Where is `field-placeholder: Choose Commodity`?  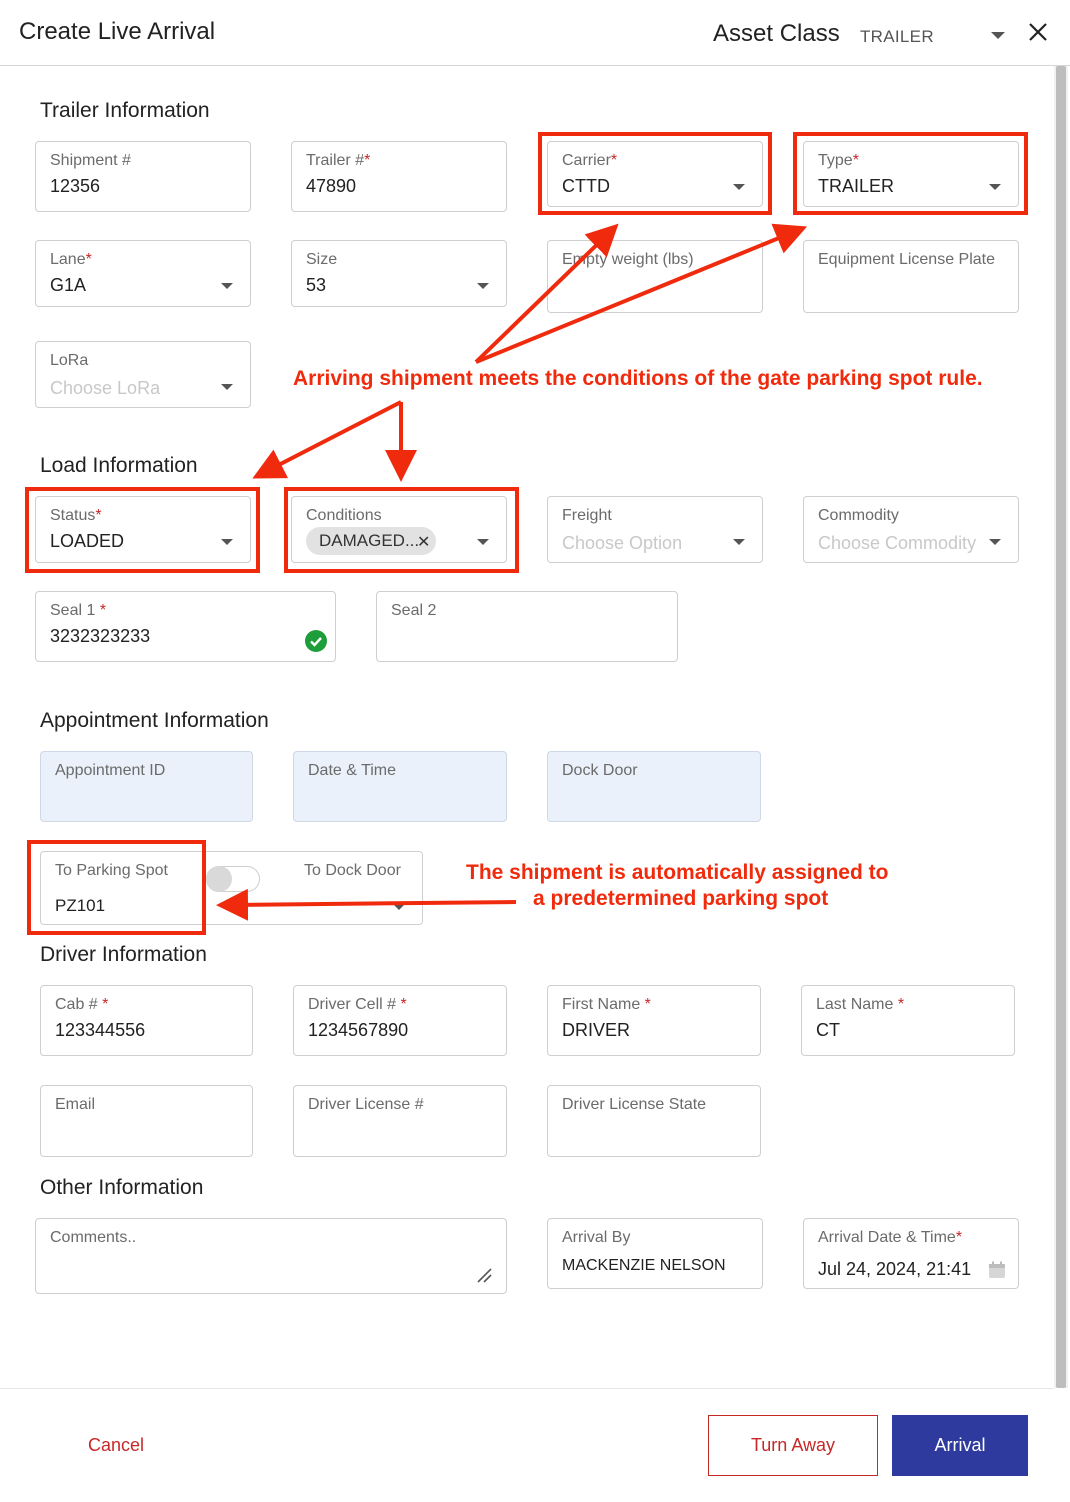
field-placeholder: Choose Commodity is located at coordinates (897, 543).